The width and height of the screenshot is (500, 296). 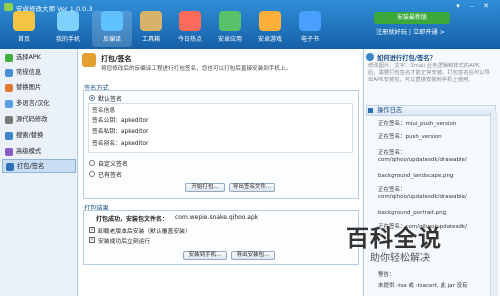 I want to click on toolbar-hot-today: 今日热点, so click(x=190, y=29).